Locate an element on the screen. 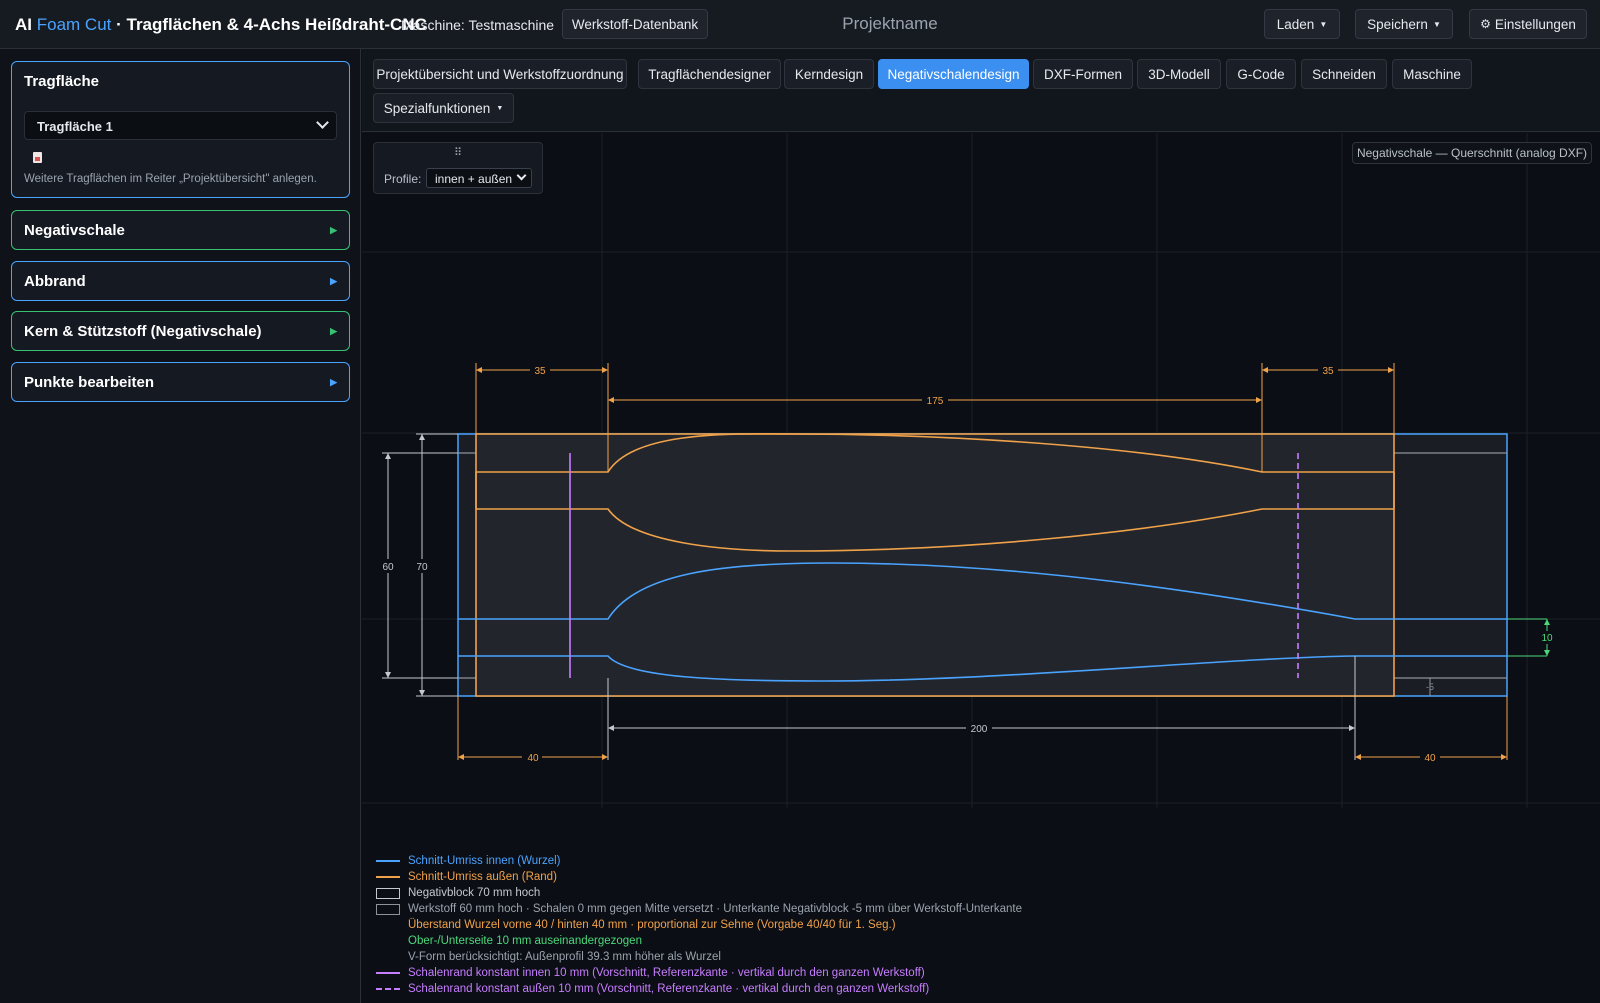  tab-3d-modell: 3D-Modell is located at coordinates (1179, 74).